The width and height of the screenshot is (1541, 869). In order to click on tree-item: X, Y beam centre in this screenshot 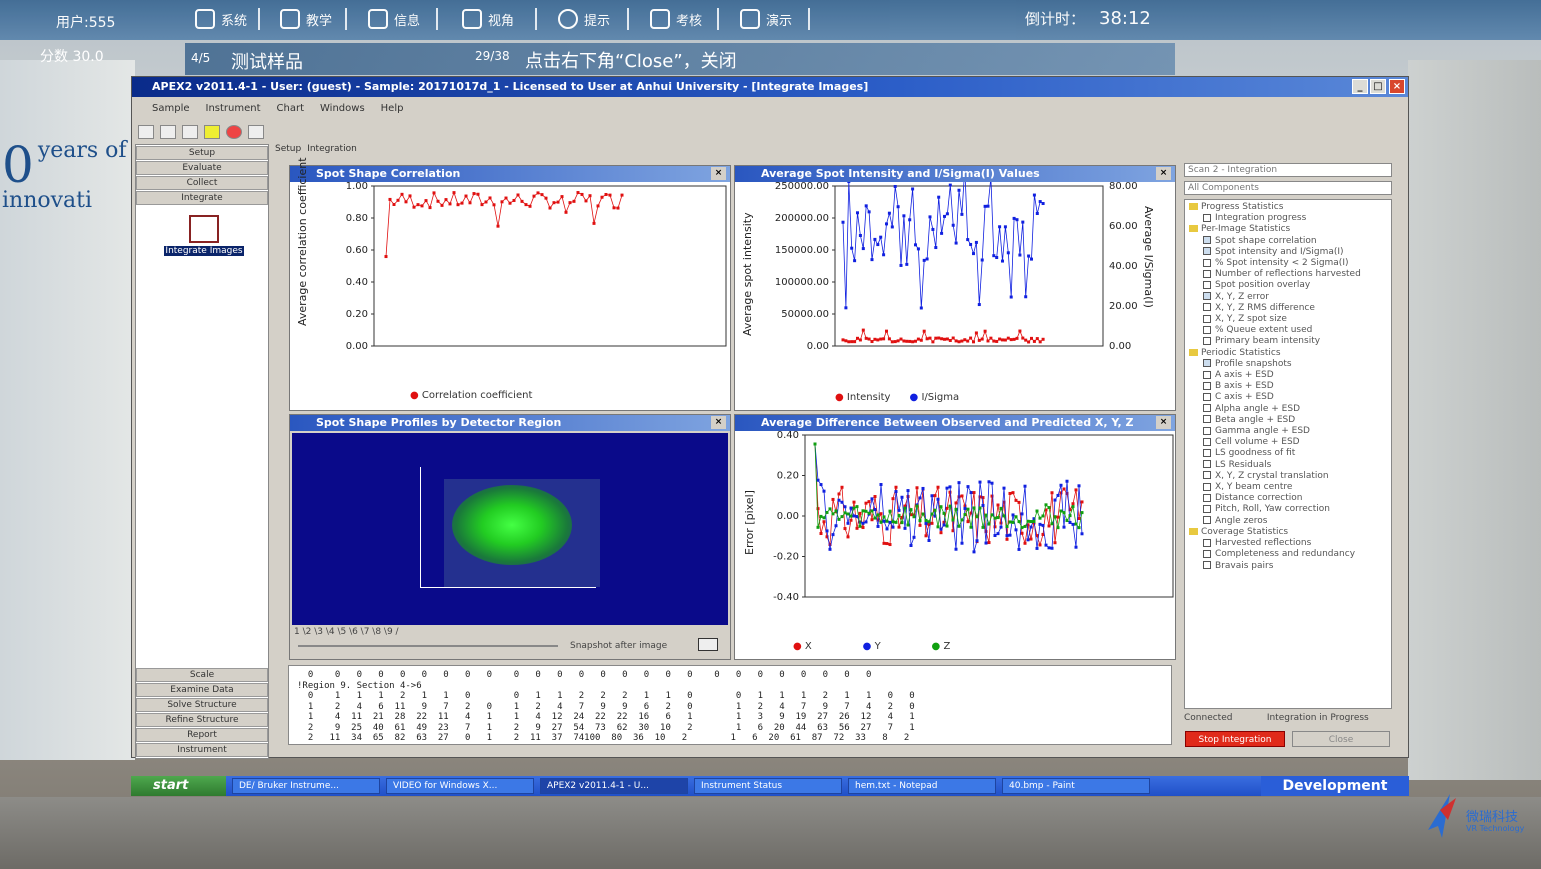, I will do `click(1275, 487)`.